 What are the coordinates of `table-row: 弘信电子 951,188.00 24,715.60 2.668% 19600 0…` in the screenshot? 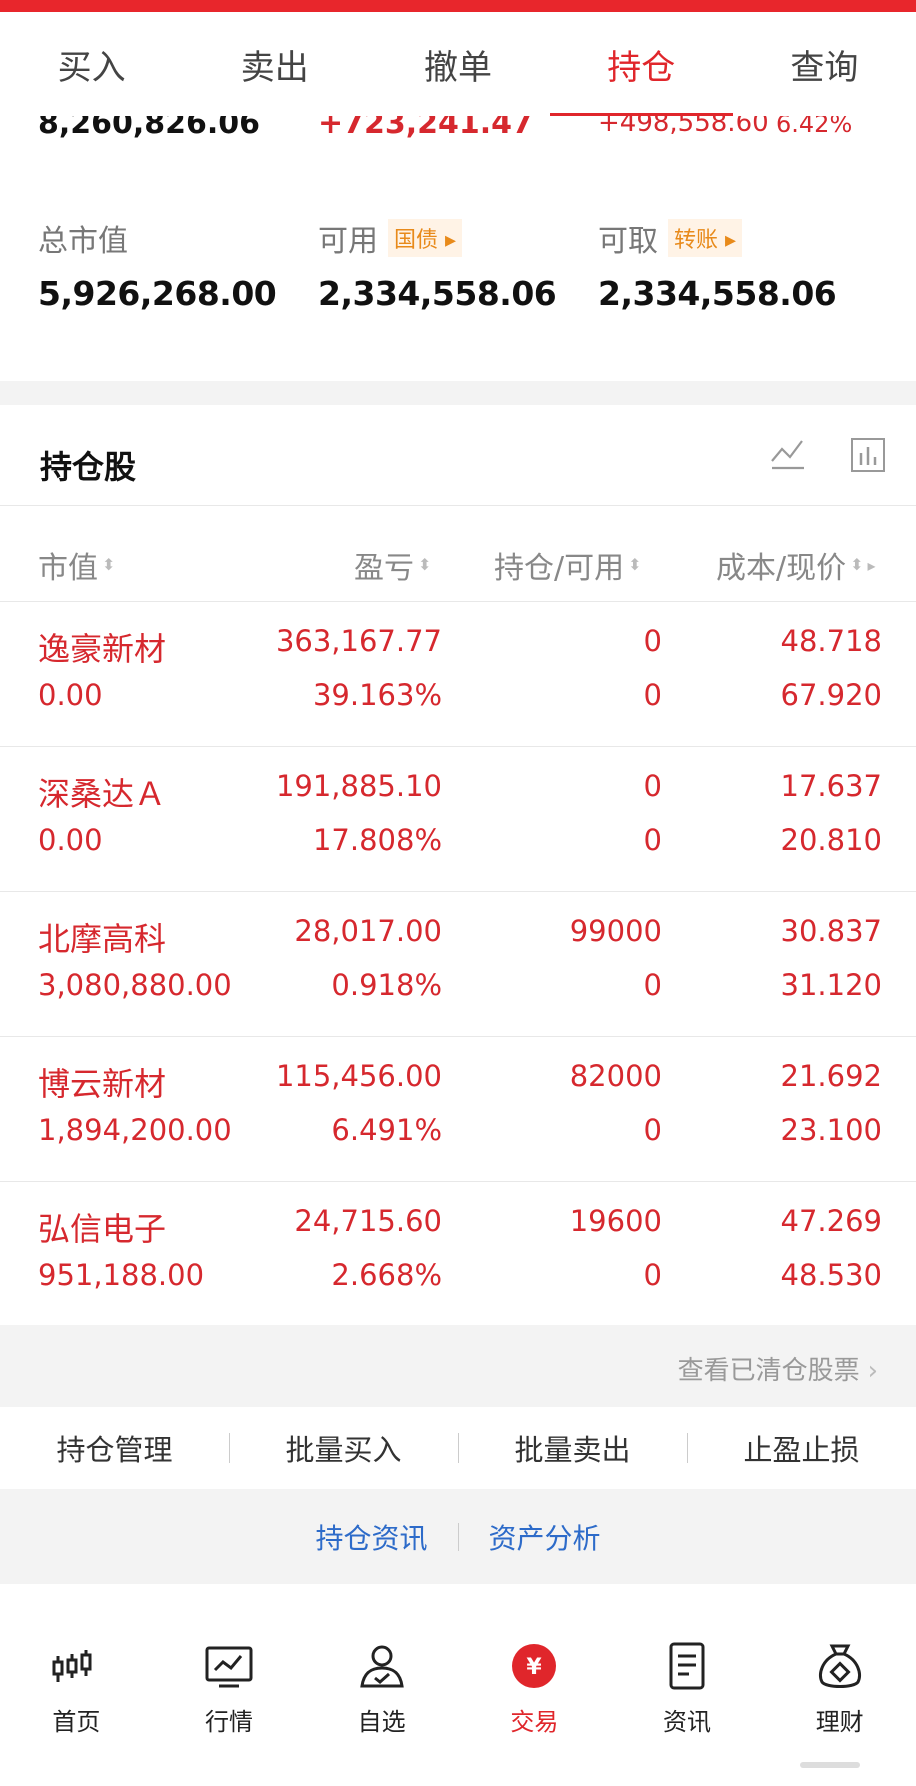 It's located at (458, 1254).